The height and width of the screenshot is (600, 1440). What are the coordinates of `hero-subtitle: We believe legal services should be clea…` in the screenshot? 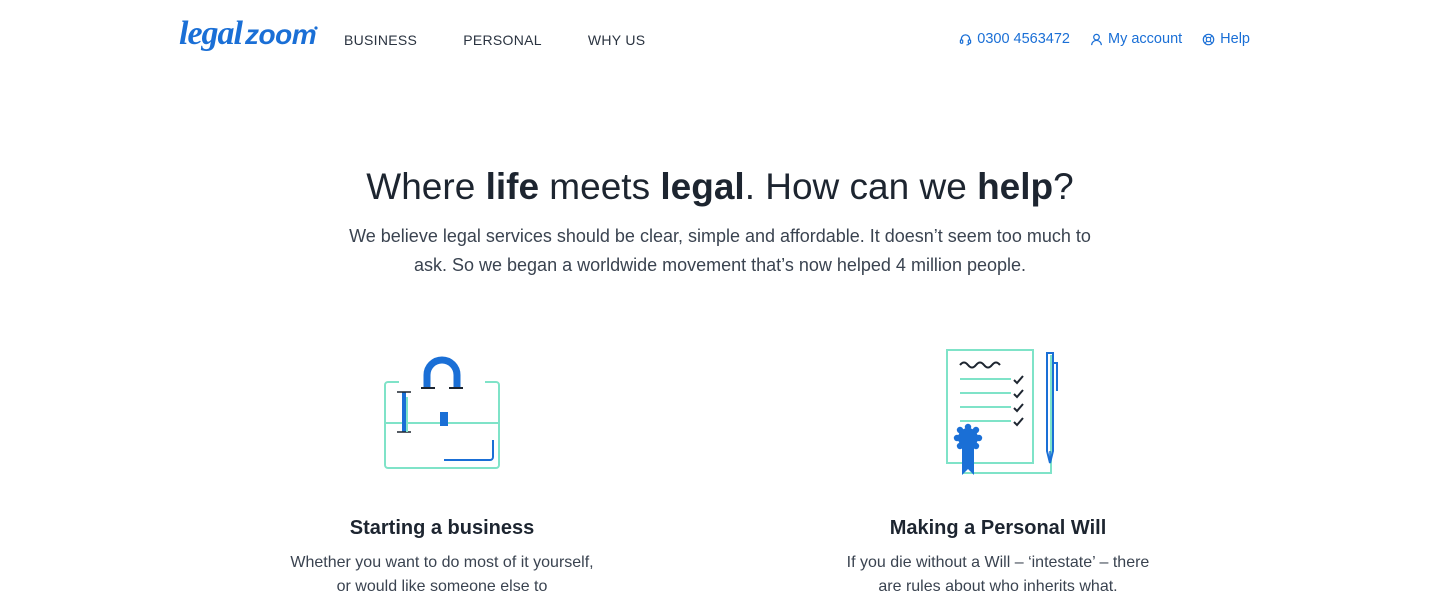 It's located at (720, 250).